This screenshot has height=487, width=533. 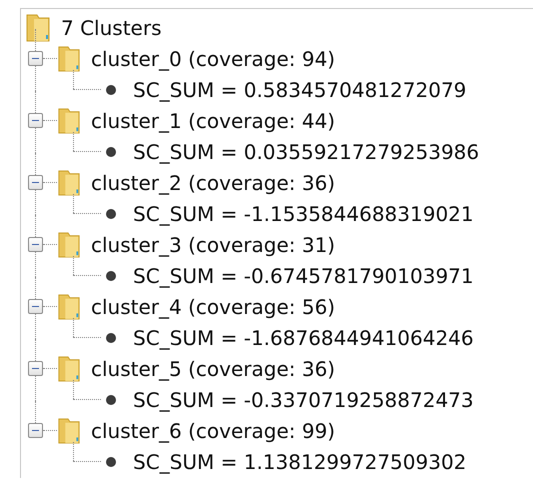 I want to click on tree-item: cluster_5 (coverage: 36), so click(x=213, y=368).